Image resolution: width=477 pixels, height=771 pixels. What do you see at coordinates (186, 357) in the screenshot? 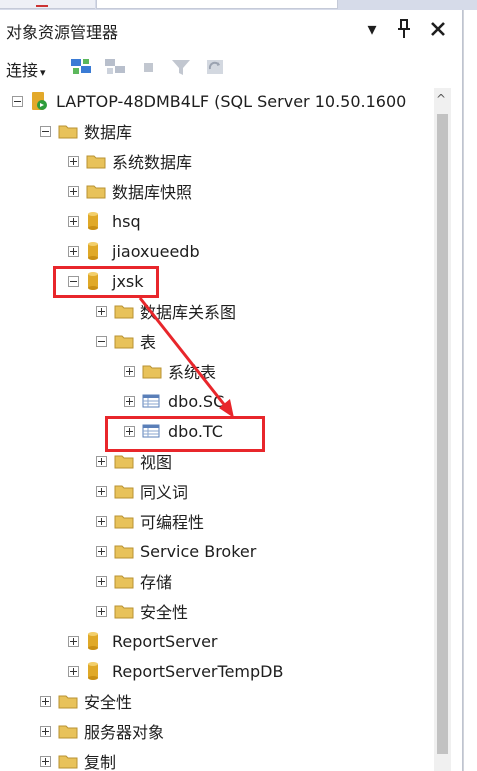
I see `annotation-arrow` at bounding box center [186, 357].